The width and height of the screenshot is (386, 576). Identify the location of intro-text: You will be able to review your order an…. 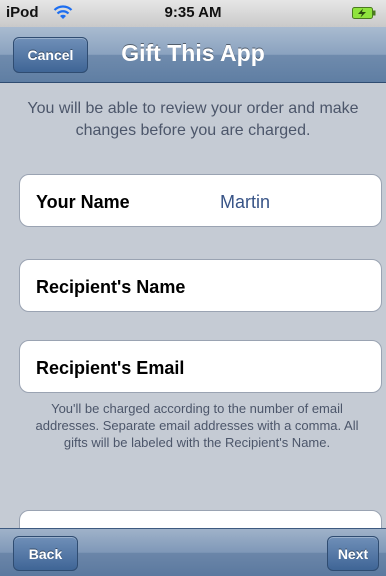
(193, 119).